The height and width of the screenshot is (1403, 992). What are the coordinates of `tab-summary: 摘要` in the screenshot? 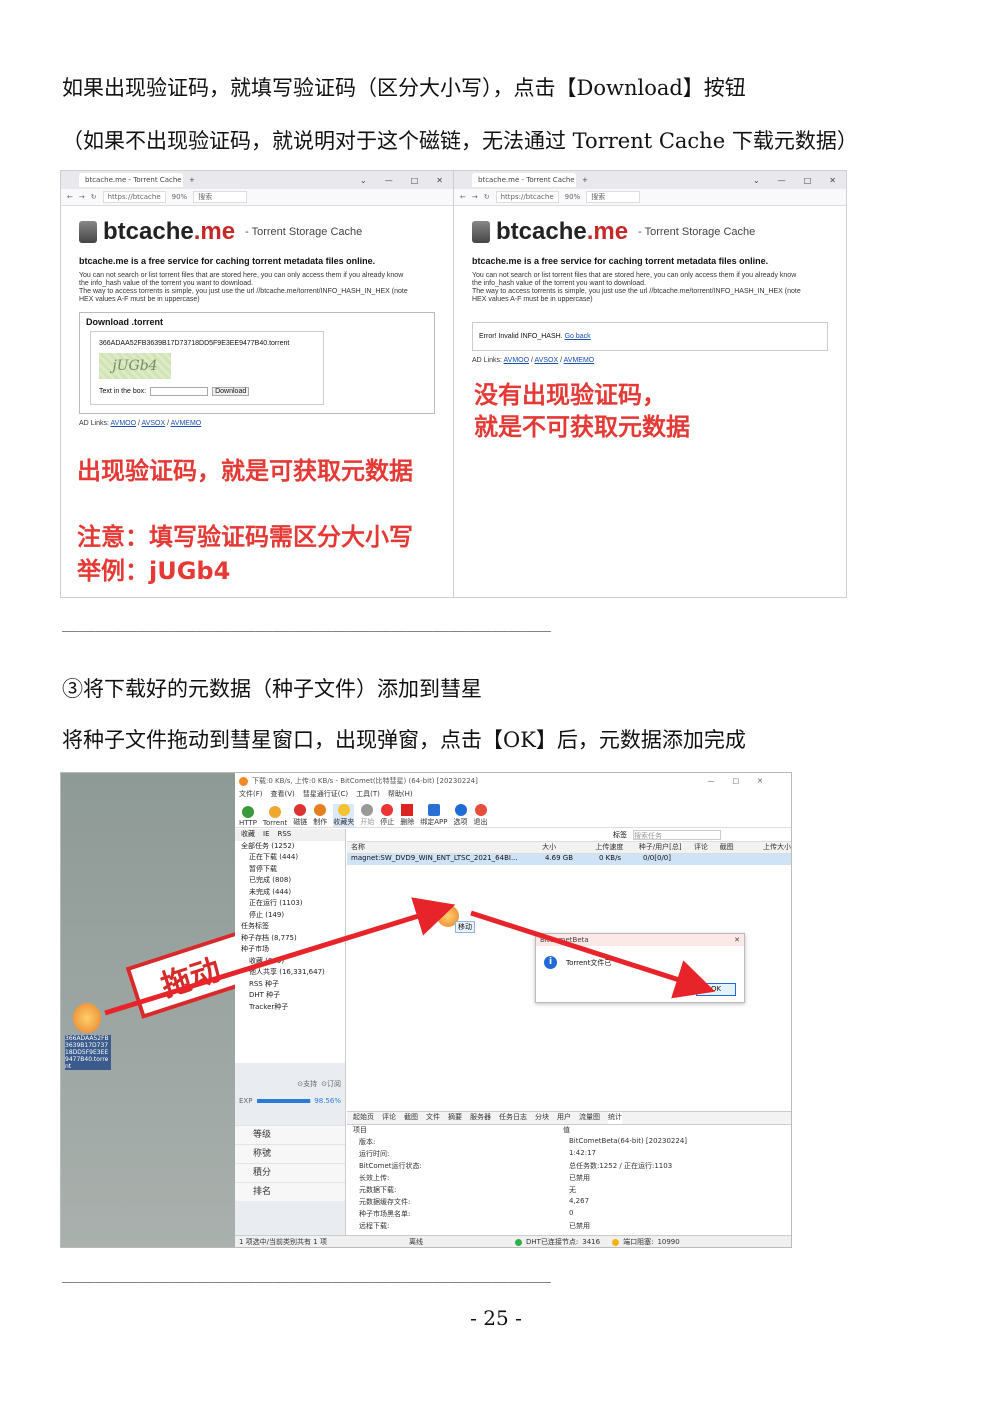 It's located at (455, 1118).